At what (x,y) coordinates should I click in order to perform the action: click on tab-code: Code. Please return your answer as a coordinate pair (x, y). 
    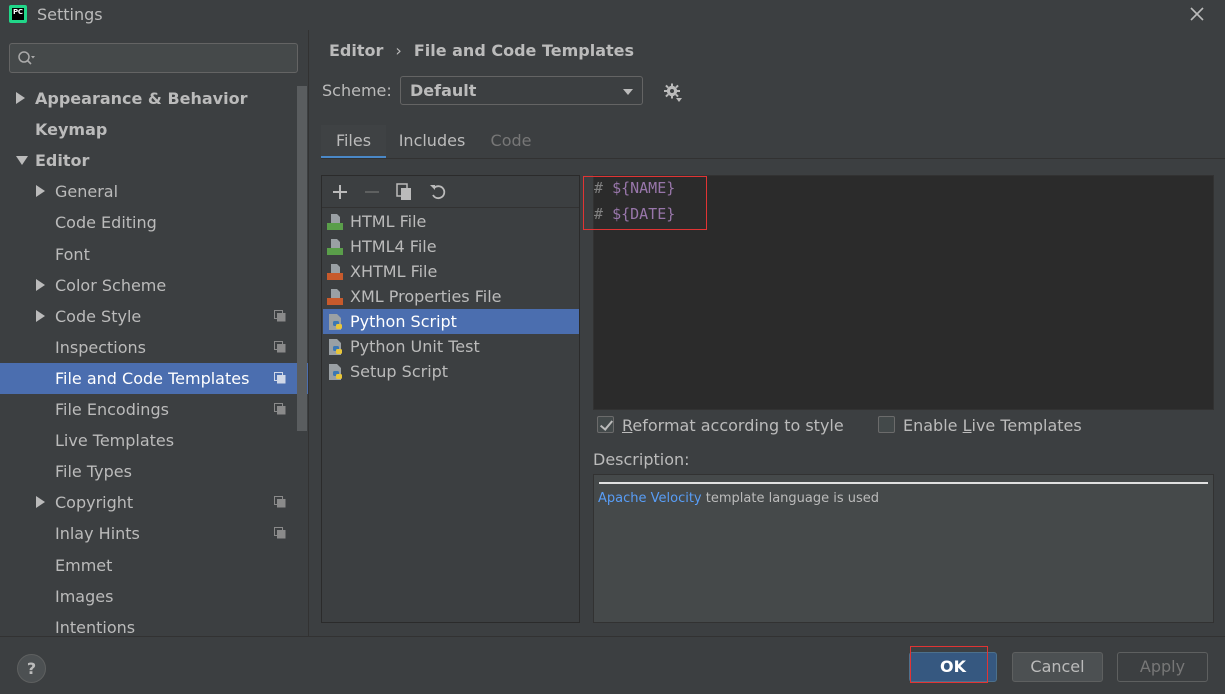
    Looking at the image, I should click on (511, 140).